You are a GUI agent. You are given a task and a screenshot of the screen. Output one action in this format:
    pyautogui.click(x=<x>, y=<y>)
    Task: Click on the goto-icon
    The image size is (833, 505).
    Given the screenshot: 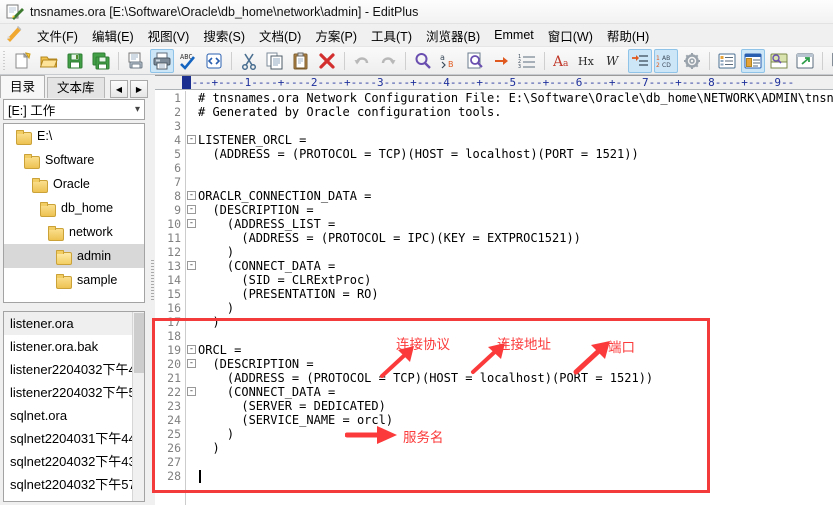 What is the action you would take?
    pyautogui.click(x=501, y=61)
    